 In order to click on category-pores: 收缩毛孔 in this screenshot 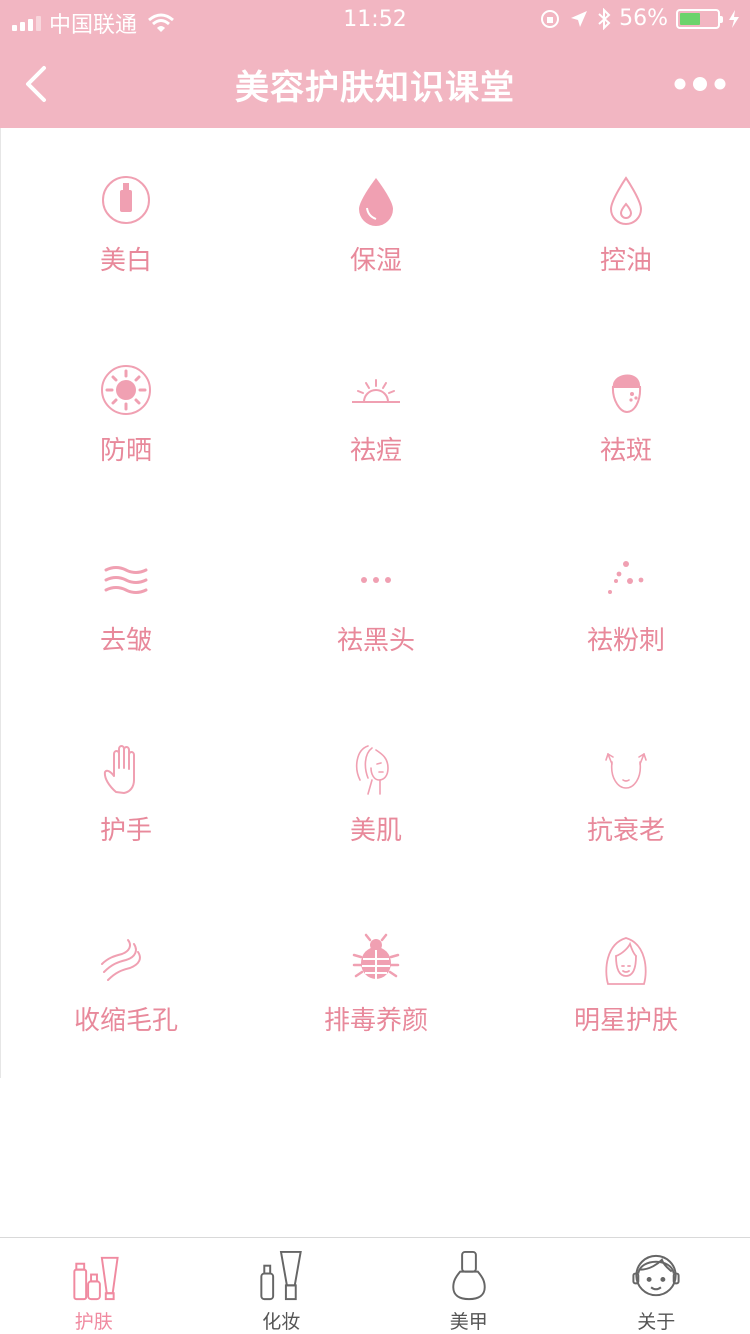, I will do `click(126, 1025)`.